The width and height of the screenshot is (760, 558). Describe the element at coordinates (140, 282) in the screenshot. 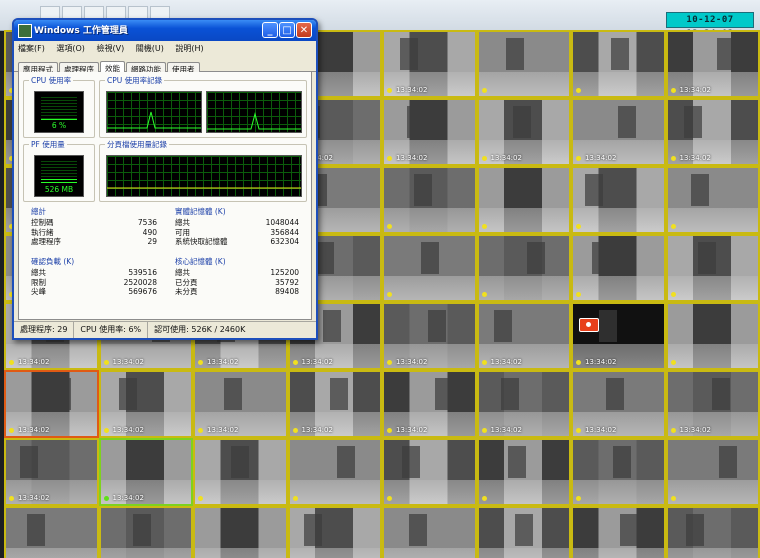

I see `stat-value: 2520028` at that location.